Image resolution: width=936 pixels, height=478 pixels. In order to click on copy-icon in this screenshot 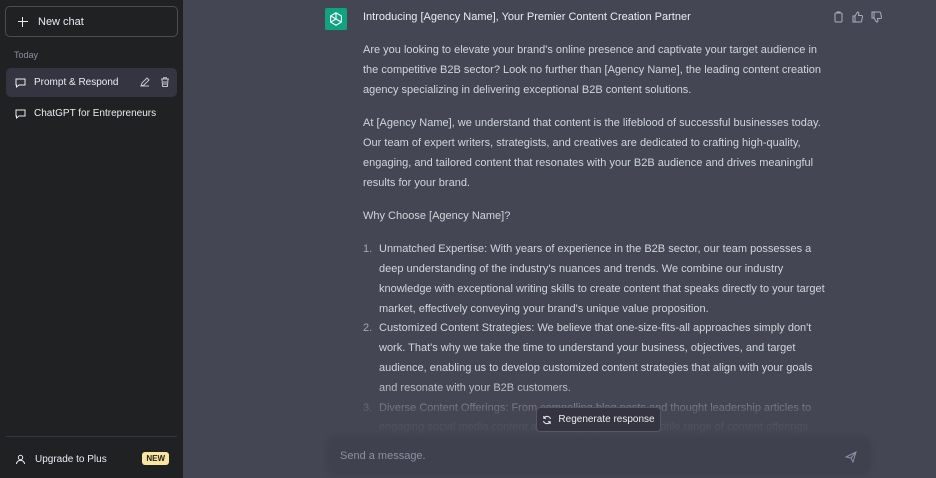, I will do `click(838, 16)`.